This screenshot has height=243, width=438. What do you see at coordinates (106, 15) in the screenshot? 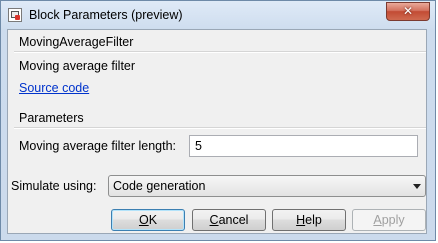
I see `window-title: Block Parameters (preview)` at bounding box center [106, 15].